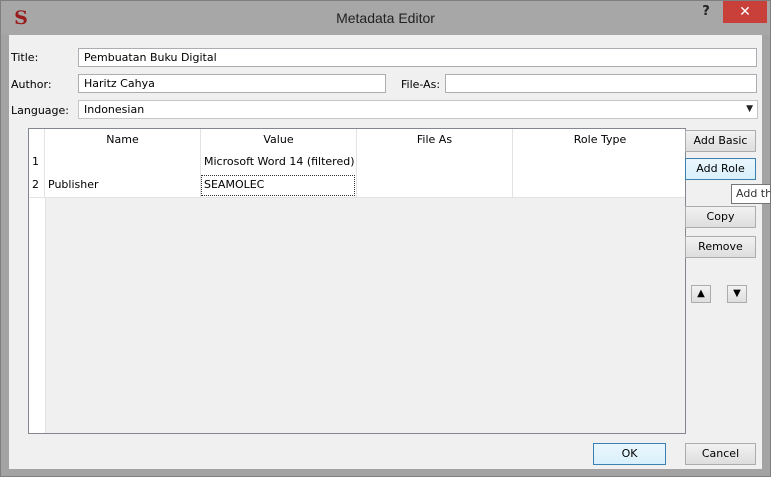 The height and width of the screenshot is (477, 771). What do you see at coordinates (706, 13) in the screenshot?
I see `help-button: ?` at bounding box center [706, 13].